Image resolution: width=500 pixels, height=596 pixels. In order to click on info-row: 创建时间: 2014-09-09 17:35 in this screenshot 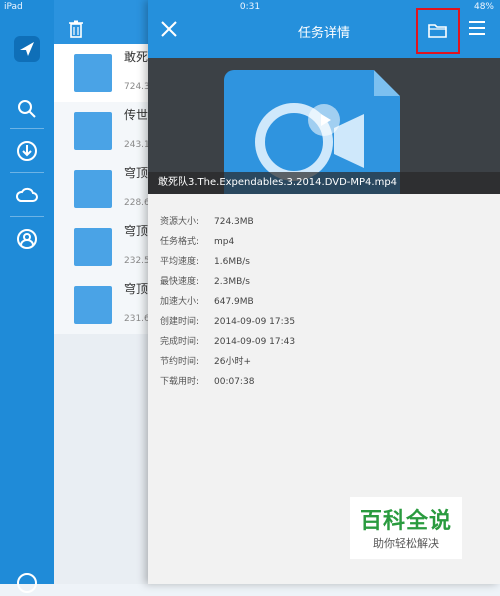, I will do `click(228, 322)`.